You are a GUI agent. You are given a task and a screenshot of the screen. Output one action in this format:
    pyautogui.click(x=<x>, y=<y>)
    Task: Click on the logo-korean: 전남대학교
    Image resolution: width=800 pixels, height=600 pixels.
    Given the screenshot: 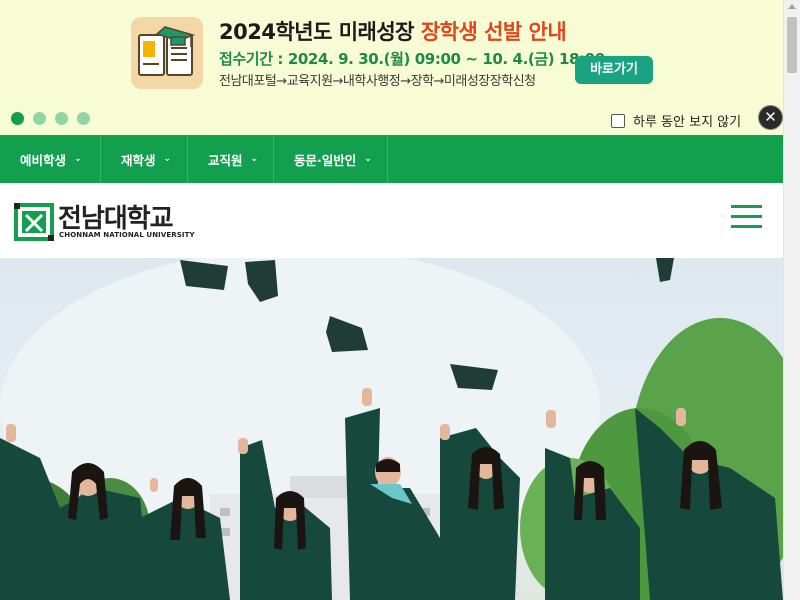 What is the action you would take?
    pyautogui.click(x=116, y=216)
    